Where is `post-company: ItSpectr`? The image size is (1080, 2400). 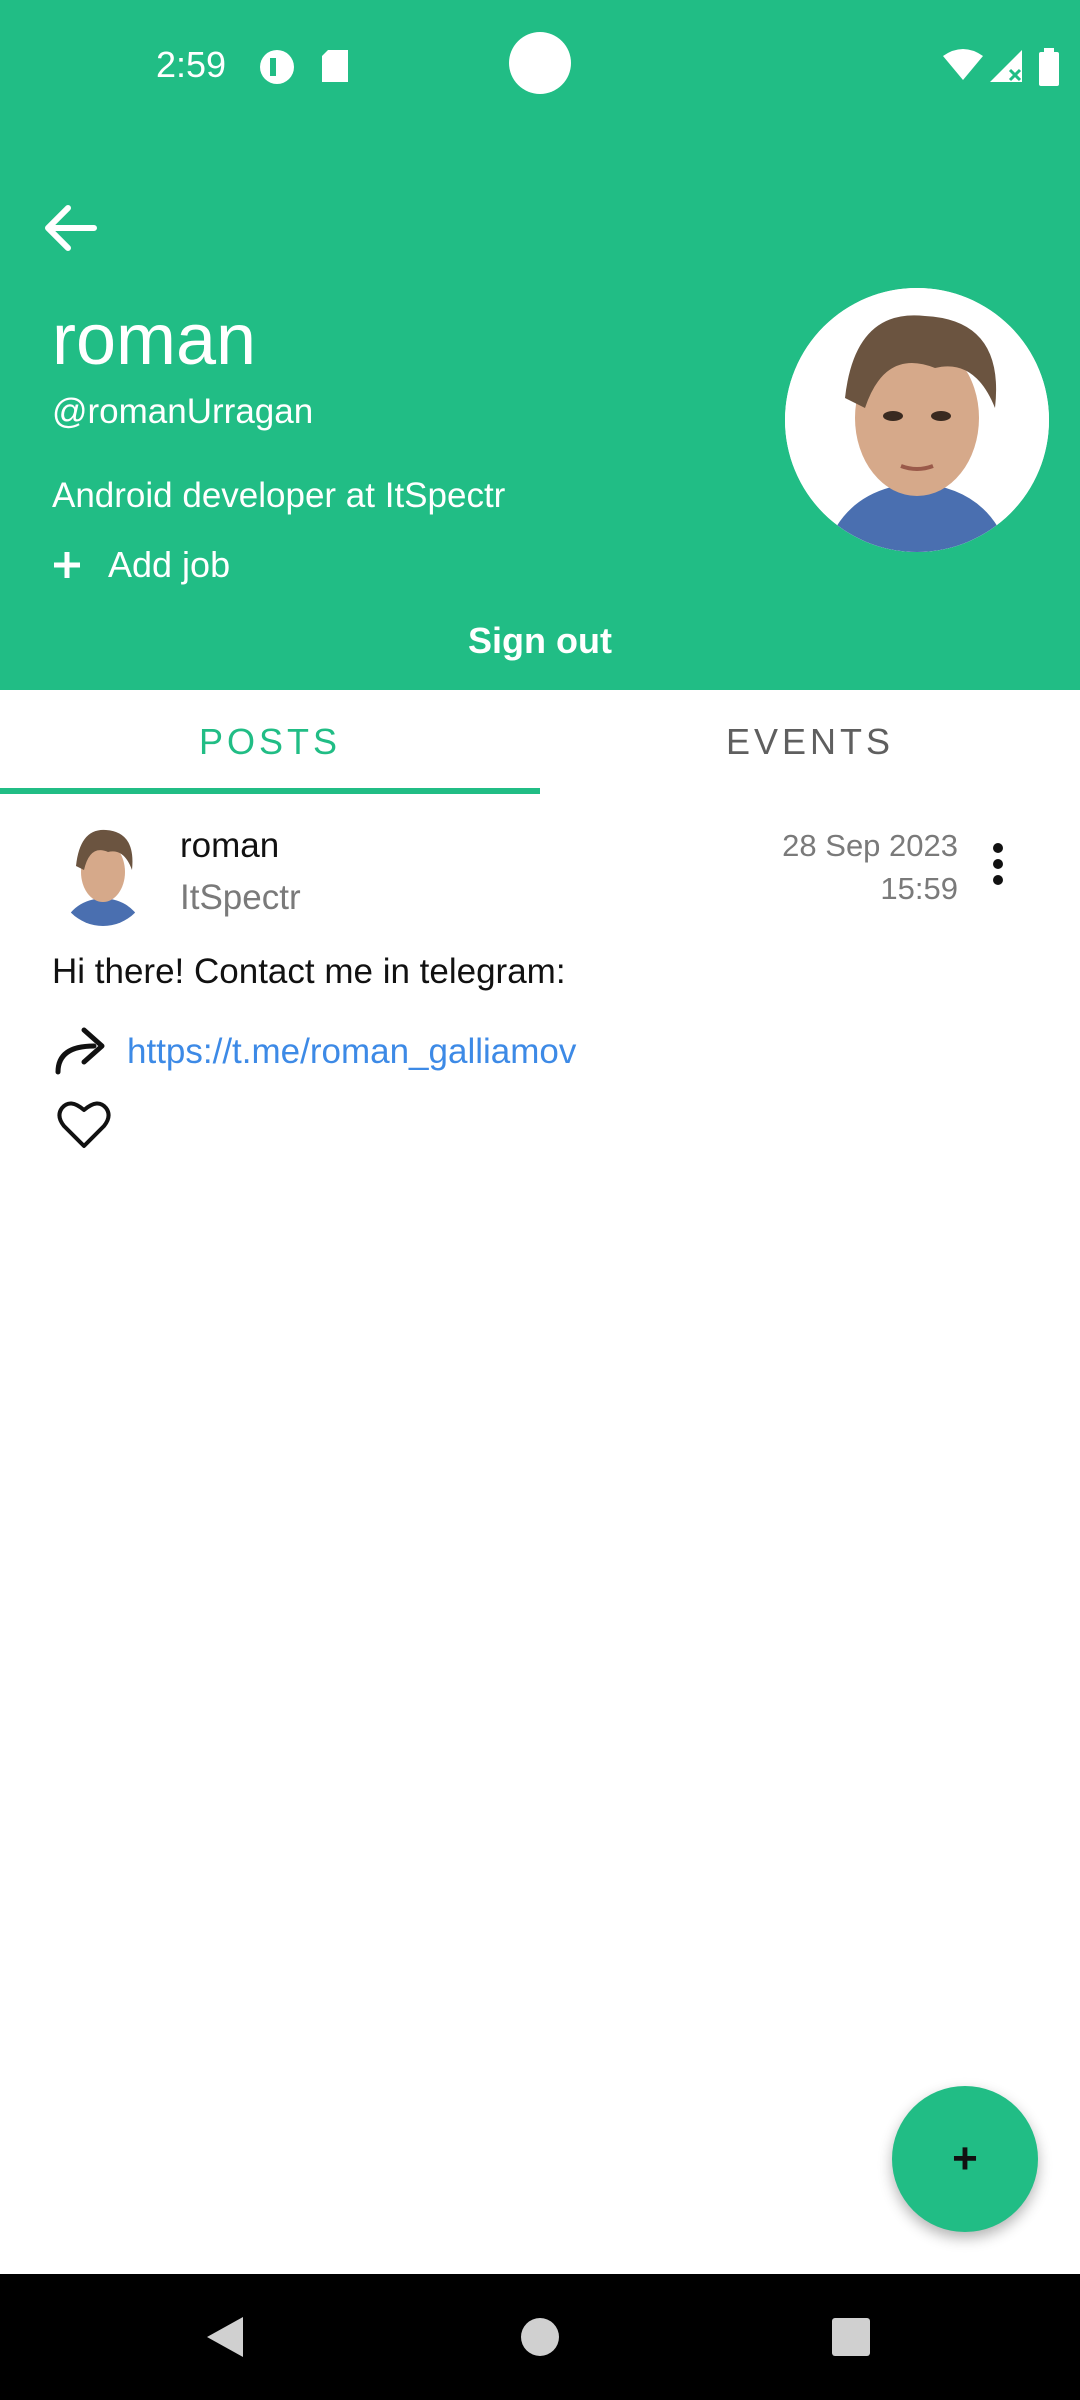
post-company: ItSpectr is located at coordinates (240, 897).